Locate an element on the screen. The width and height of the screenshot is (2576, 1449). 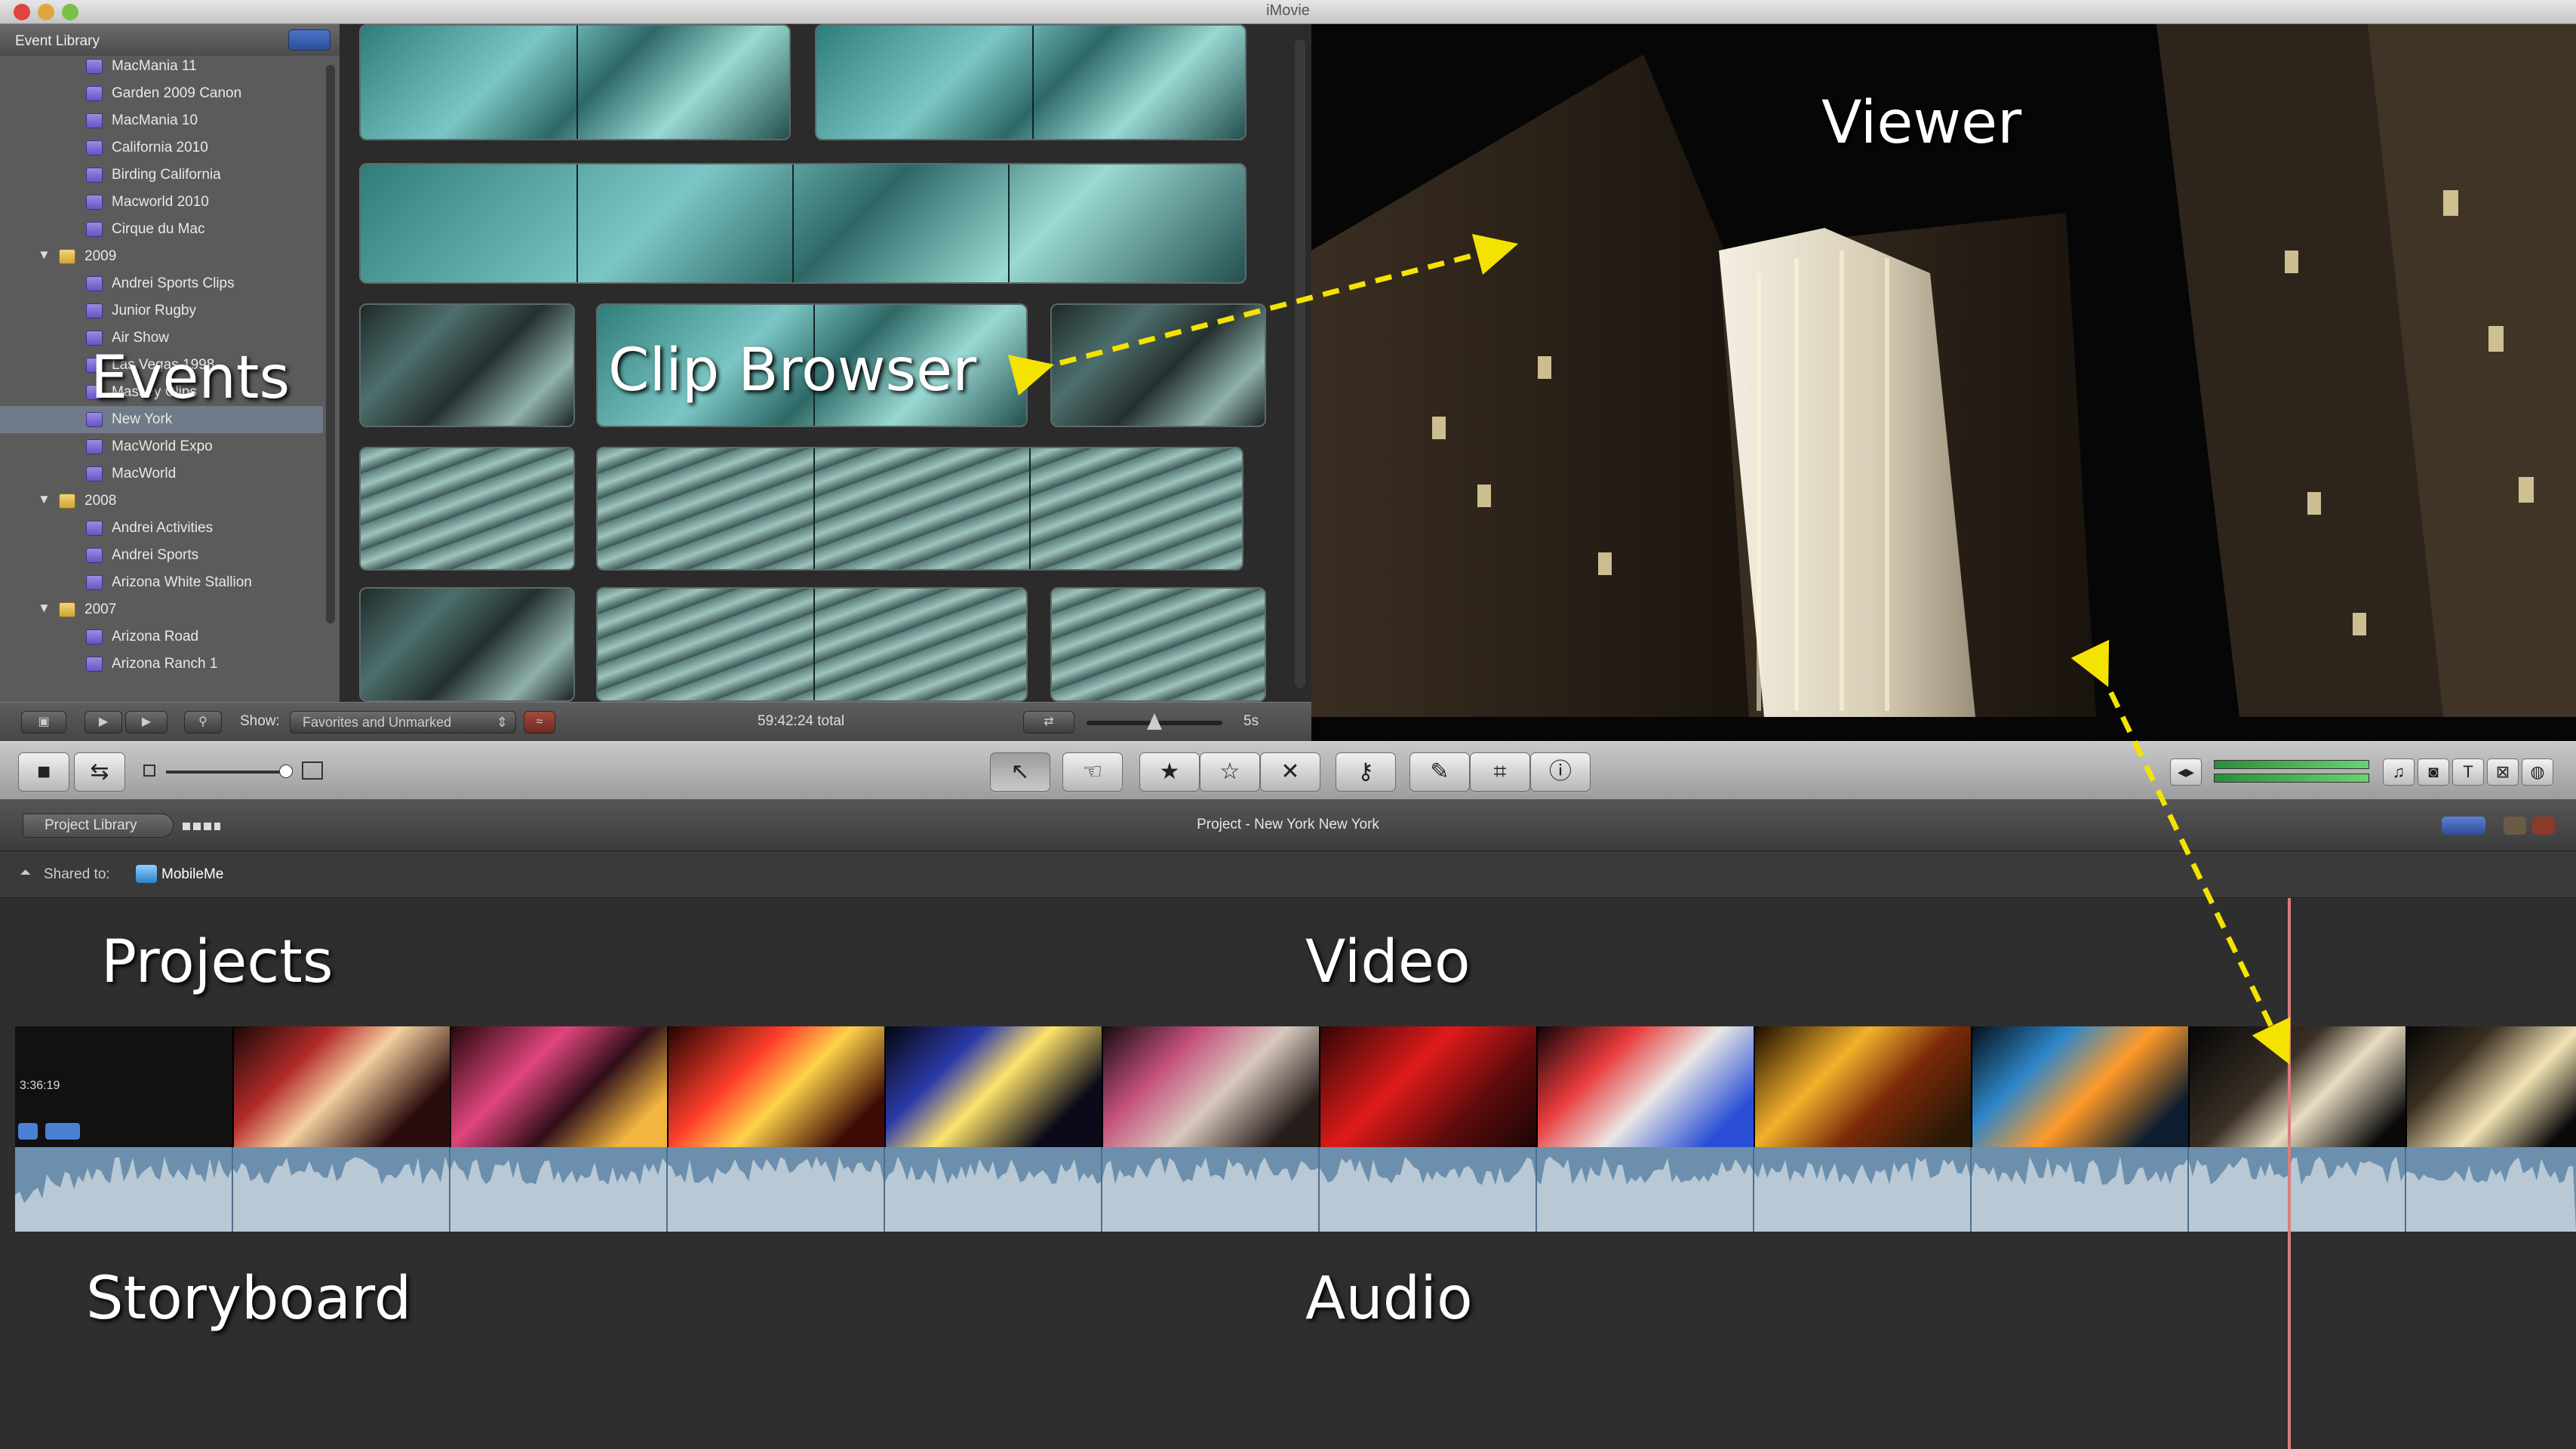
event-item: Arizona White Stallion is located at coordinates (161, 582).